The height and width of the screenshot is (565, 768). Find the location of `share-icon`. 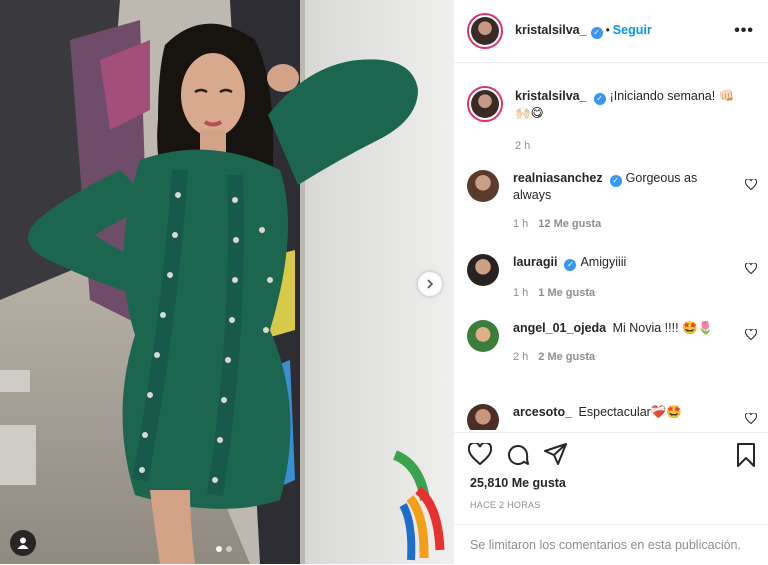

share-icon is located at coordinates (556, 454).